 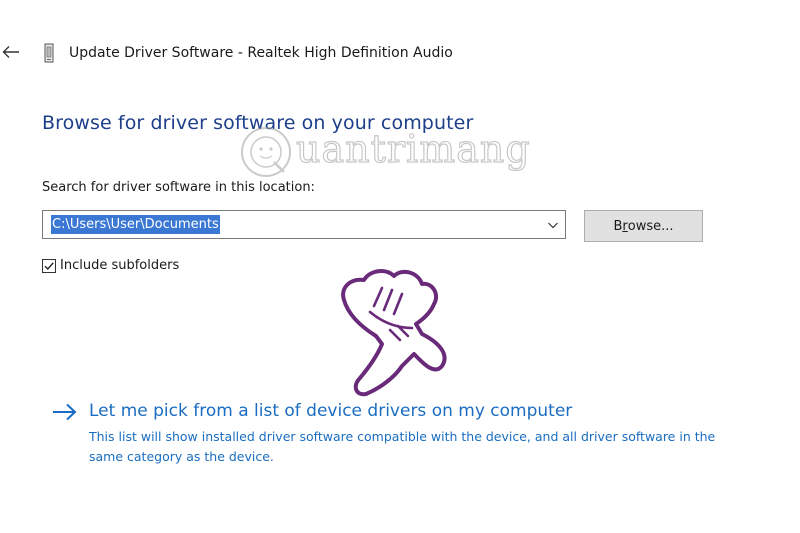 I want to click on include-subfolders-label: Include subfolders, so click(x=120, y=265).